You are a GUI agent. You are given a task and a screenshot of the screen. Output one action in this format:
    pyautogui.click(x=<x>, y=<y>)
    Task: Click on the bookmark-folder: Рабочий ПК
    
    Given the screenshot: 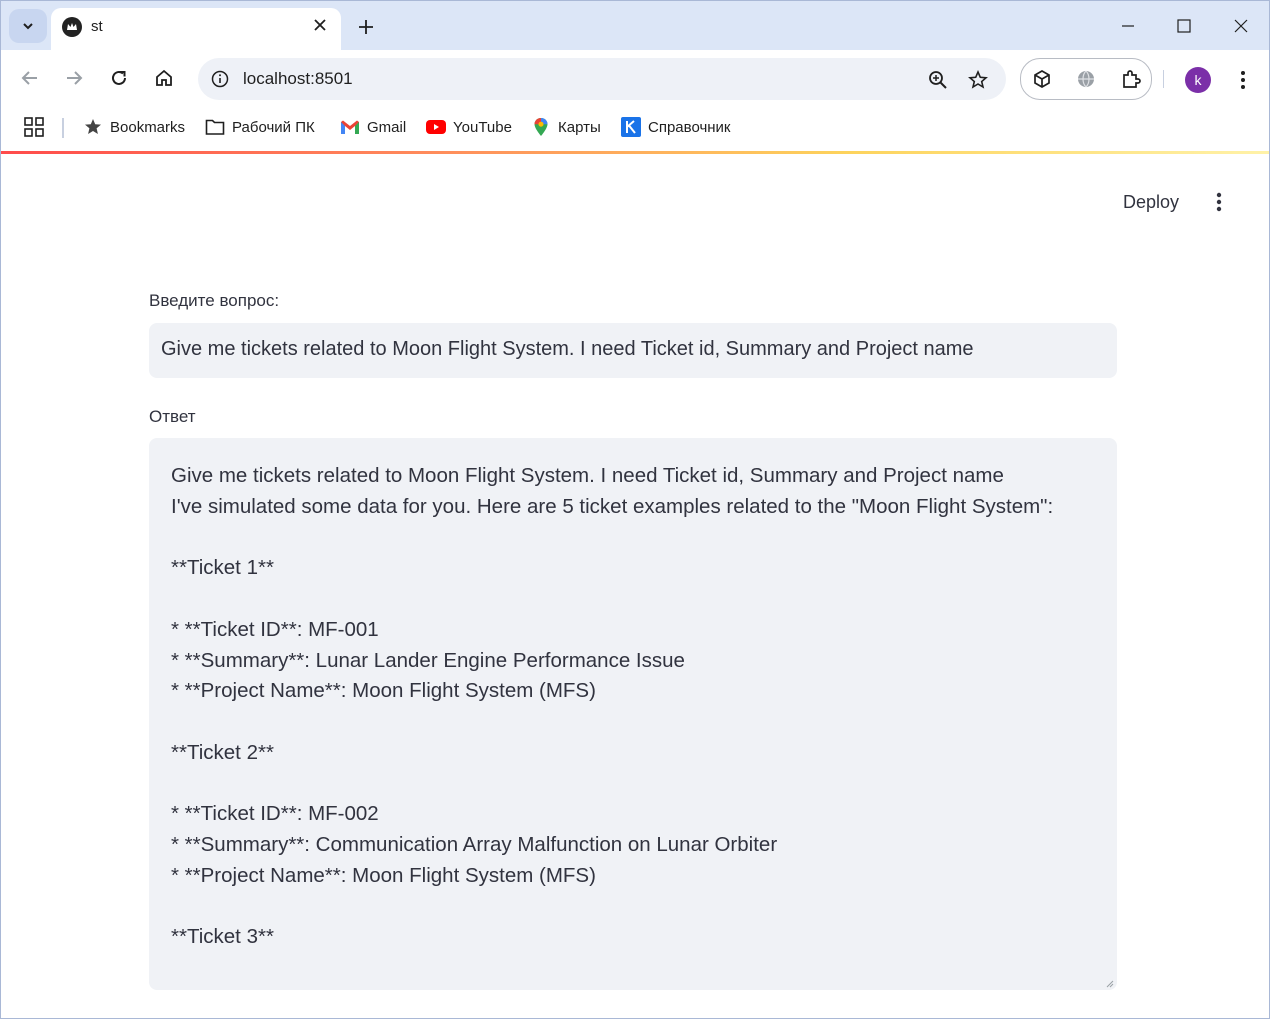 What is the action you would take?
    pyautogui.click(x=260, y=127)
    